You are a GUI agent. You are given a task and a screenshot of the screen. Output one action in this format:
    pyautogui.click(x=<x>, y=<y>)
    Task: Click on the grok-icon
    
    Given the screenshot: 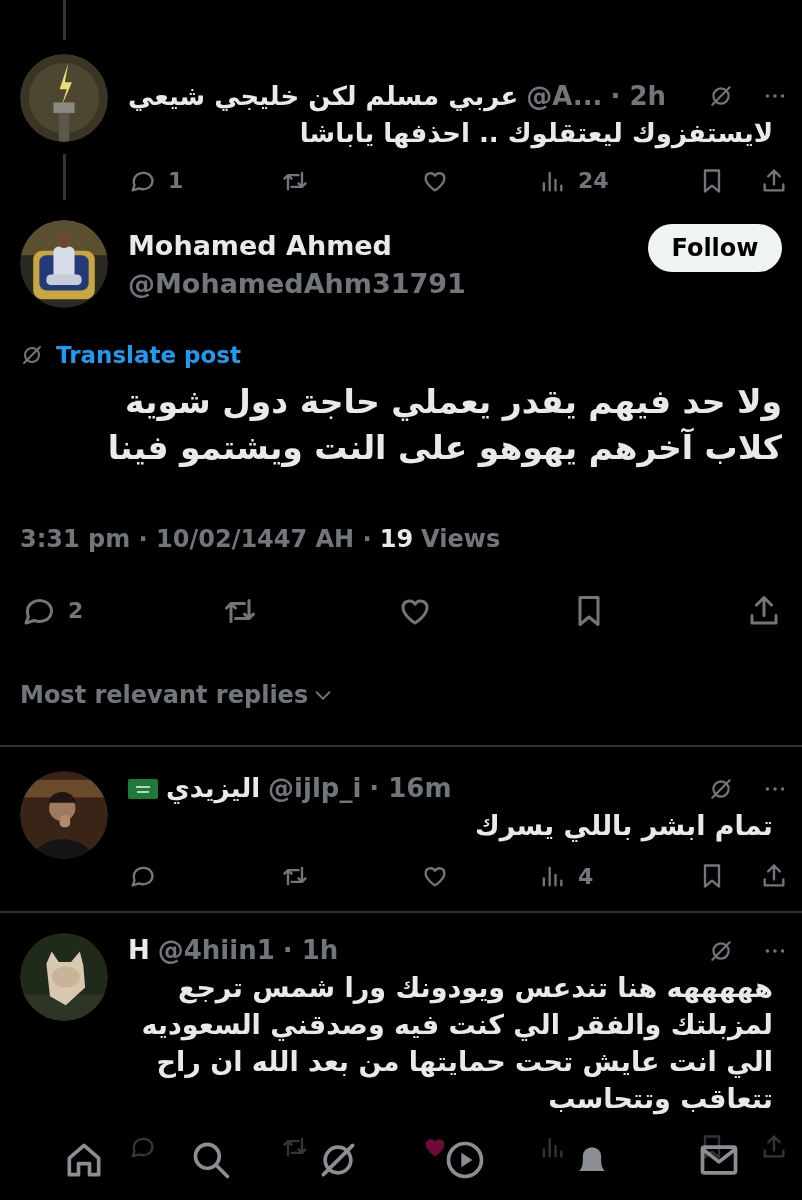 What is the action you would take?
    pyautogui.click(x=721, y=96)
    